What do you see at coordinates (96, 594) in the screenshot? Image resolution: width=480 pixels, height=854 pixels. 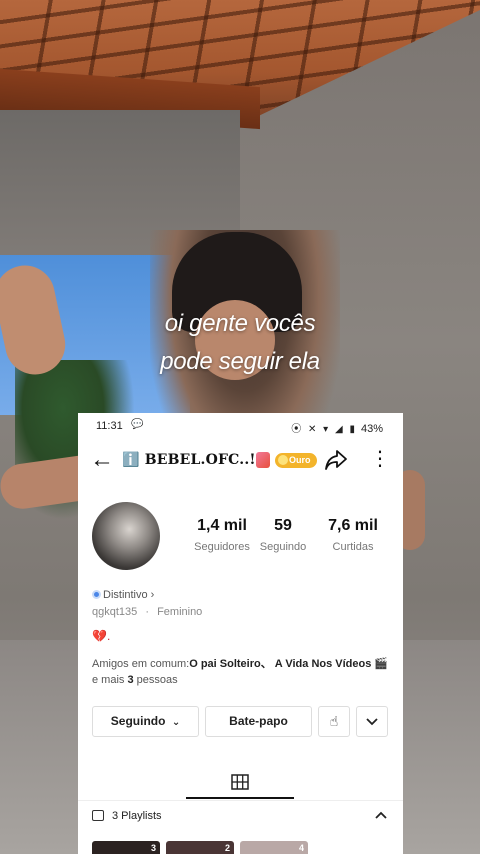 I see `distintivo-icon` at bounding box center [96, 594].